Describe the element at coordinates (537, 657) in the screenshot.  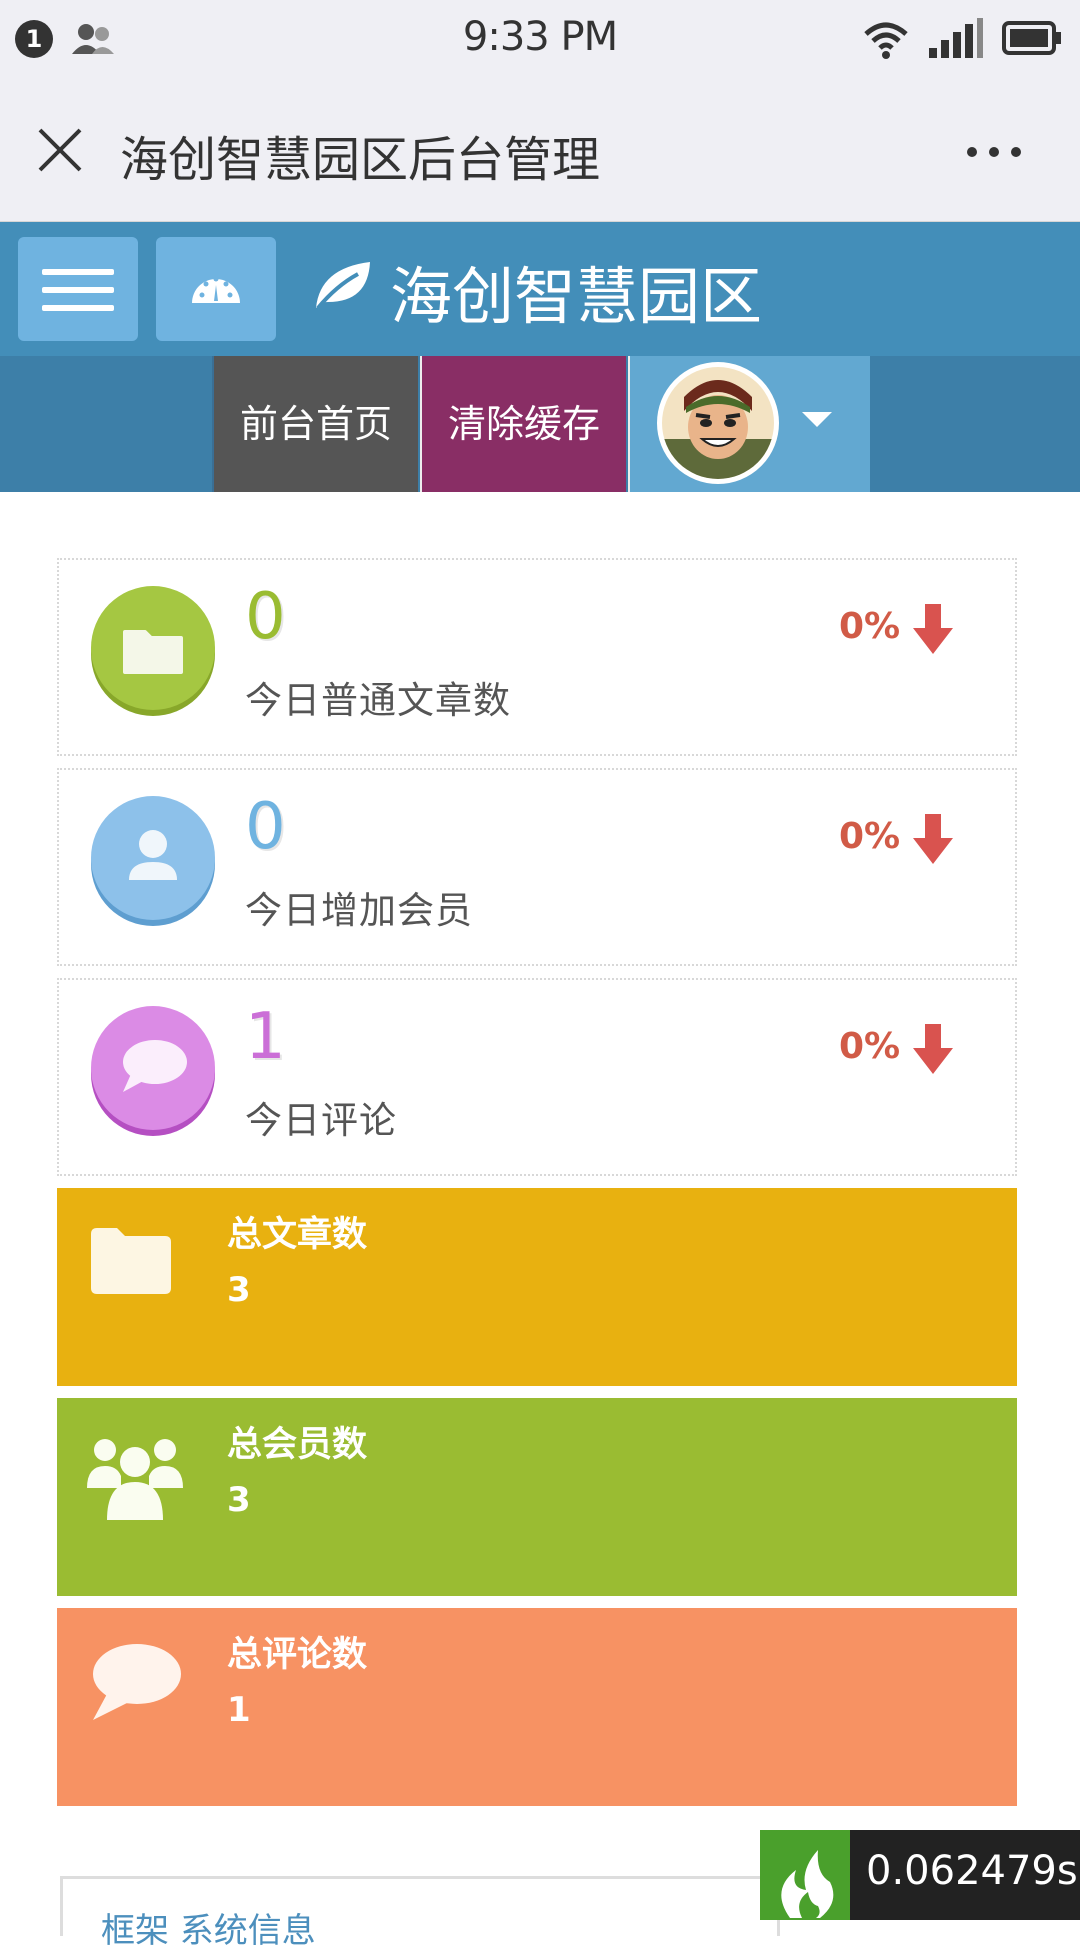
I see `infobox-today-articles: 0 今日普通文章数 0%` at that location.